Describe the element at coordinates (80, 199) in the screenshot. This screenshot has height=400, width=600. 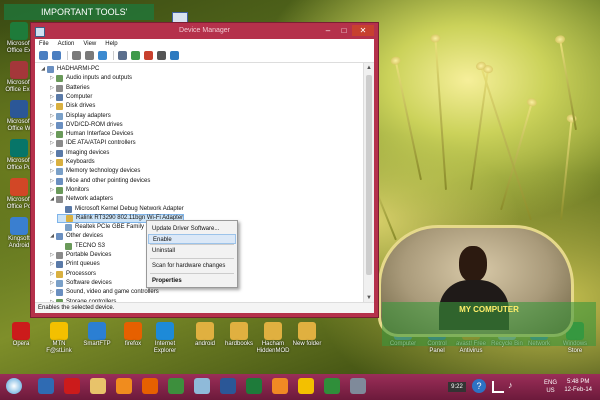
I see `tree-category: ◢ Network adapters` at that location.